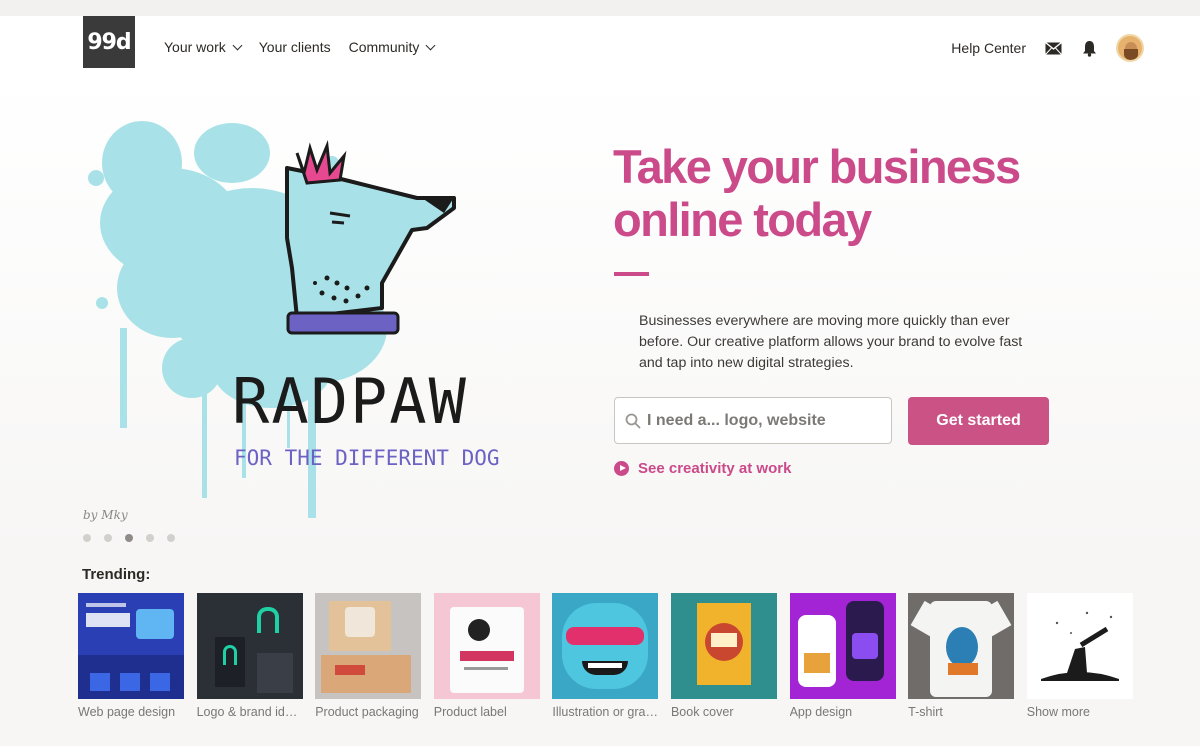 Image resolution: width=1200 pixels, height=746 pixels. Describe the element at coordinates (1131, 54) in the screenshot. I see `avatar-beard` at that location.